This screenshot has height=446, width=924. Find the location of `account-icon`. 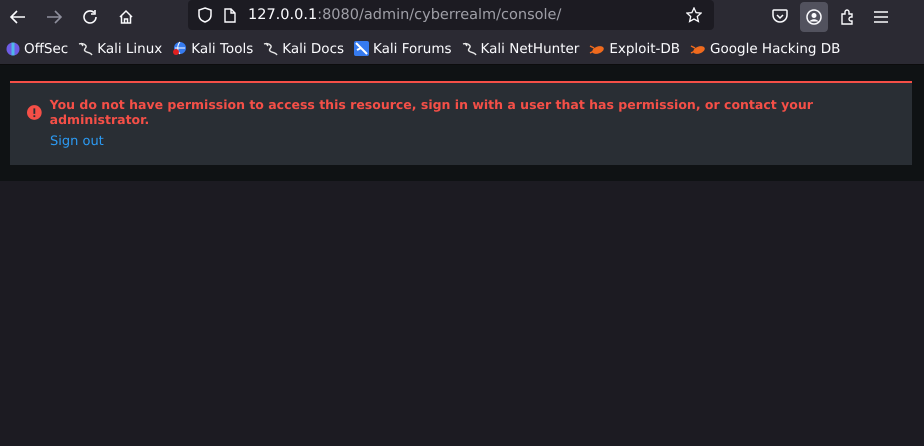

account-icon is located at coordinates (814, 16).